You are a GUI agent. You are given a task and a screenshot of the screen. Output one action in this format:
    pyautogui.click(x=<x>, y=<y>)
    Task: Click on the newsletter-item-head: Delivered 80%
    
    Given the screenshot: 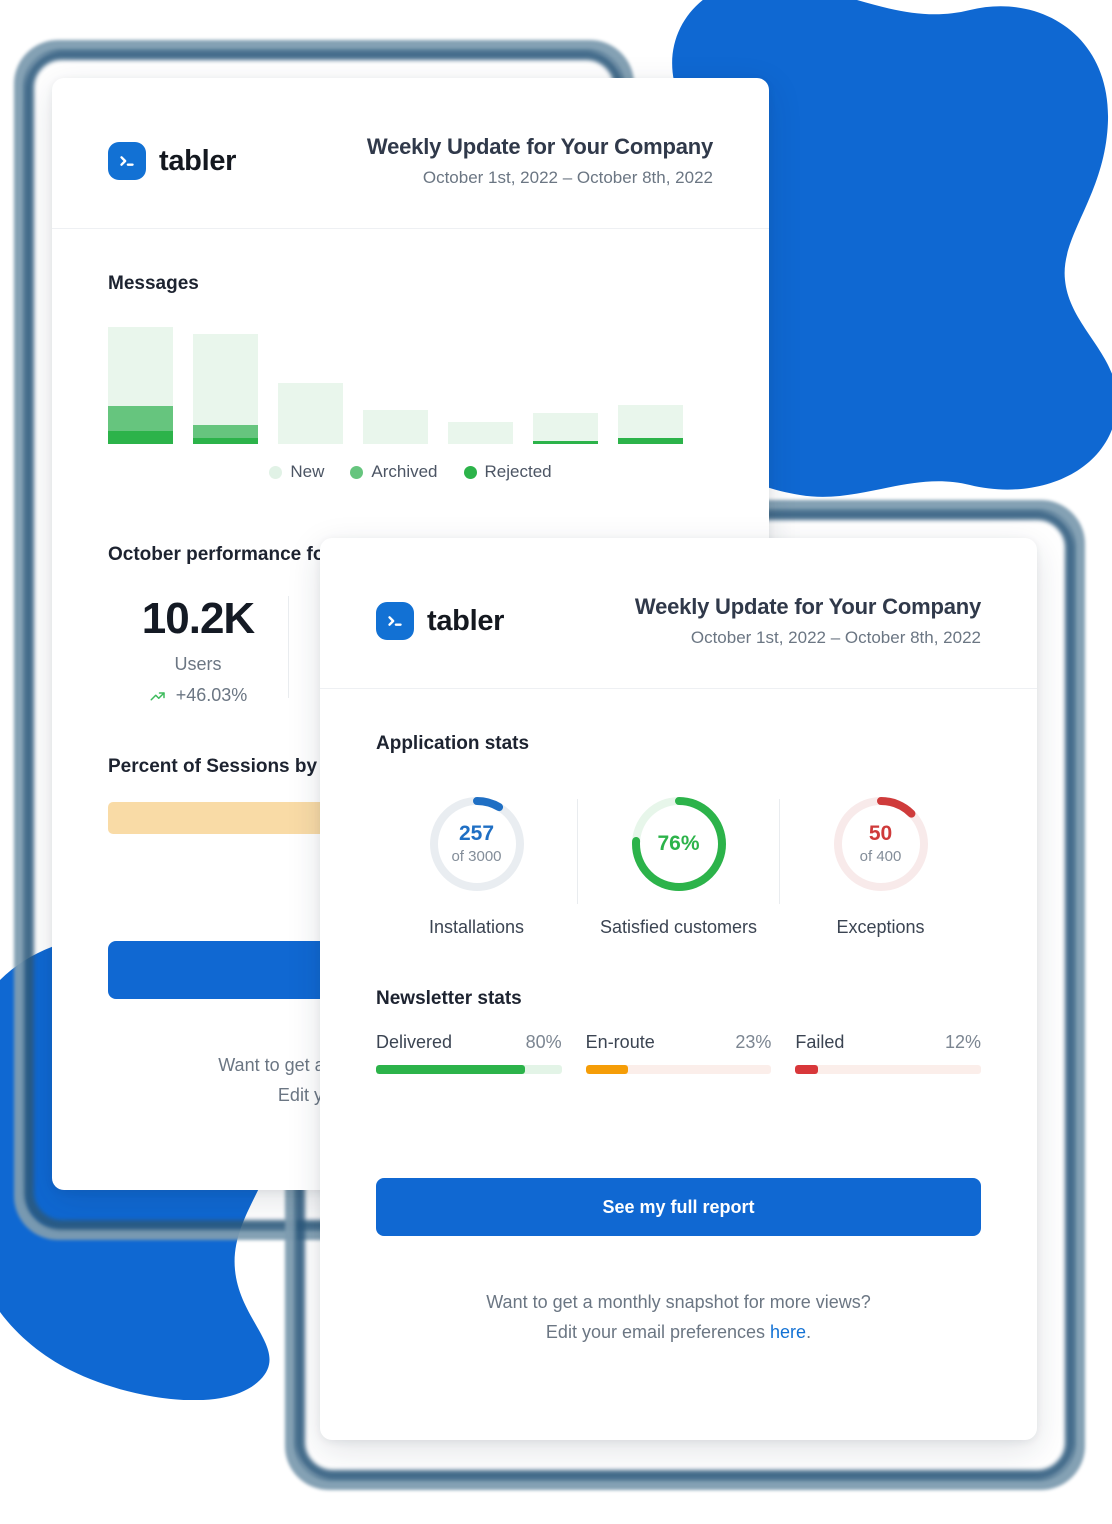 What is the action you would take?
    pyautogui.click(x=469, y=1042)
    